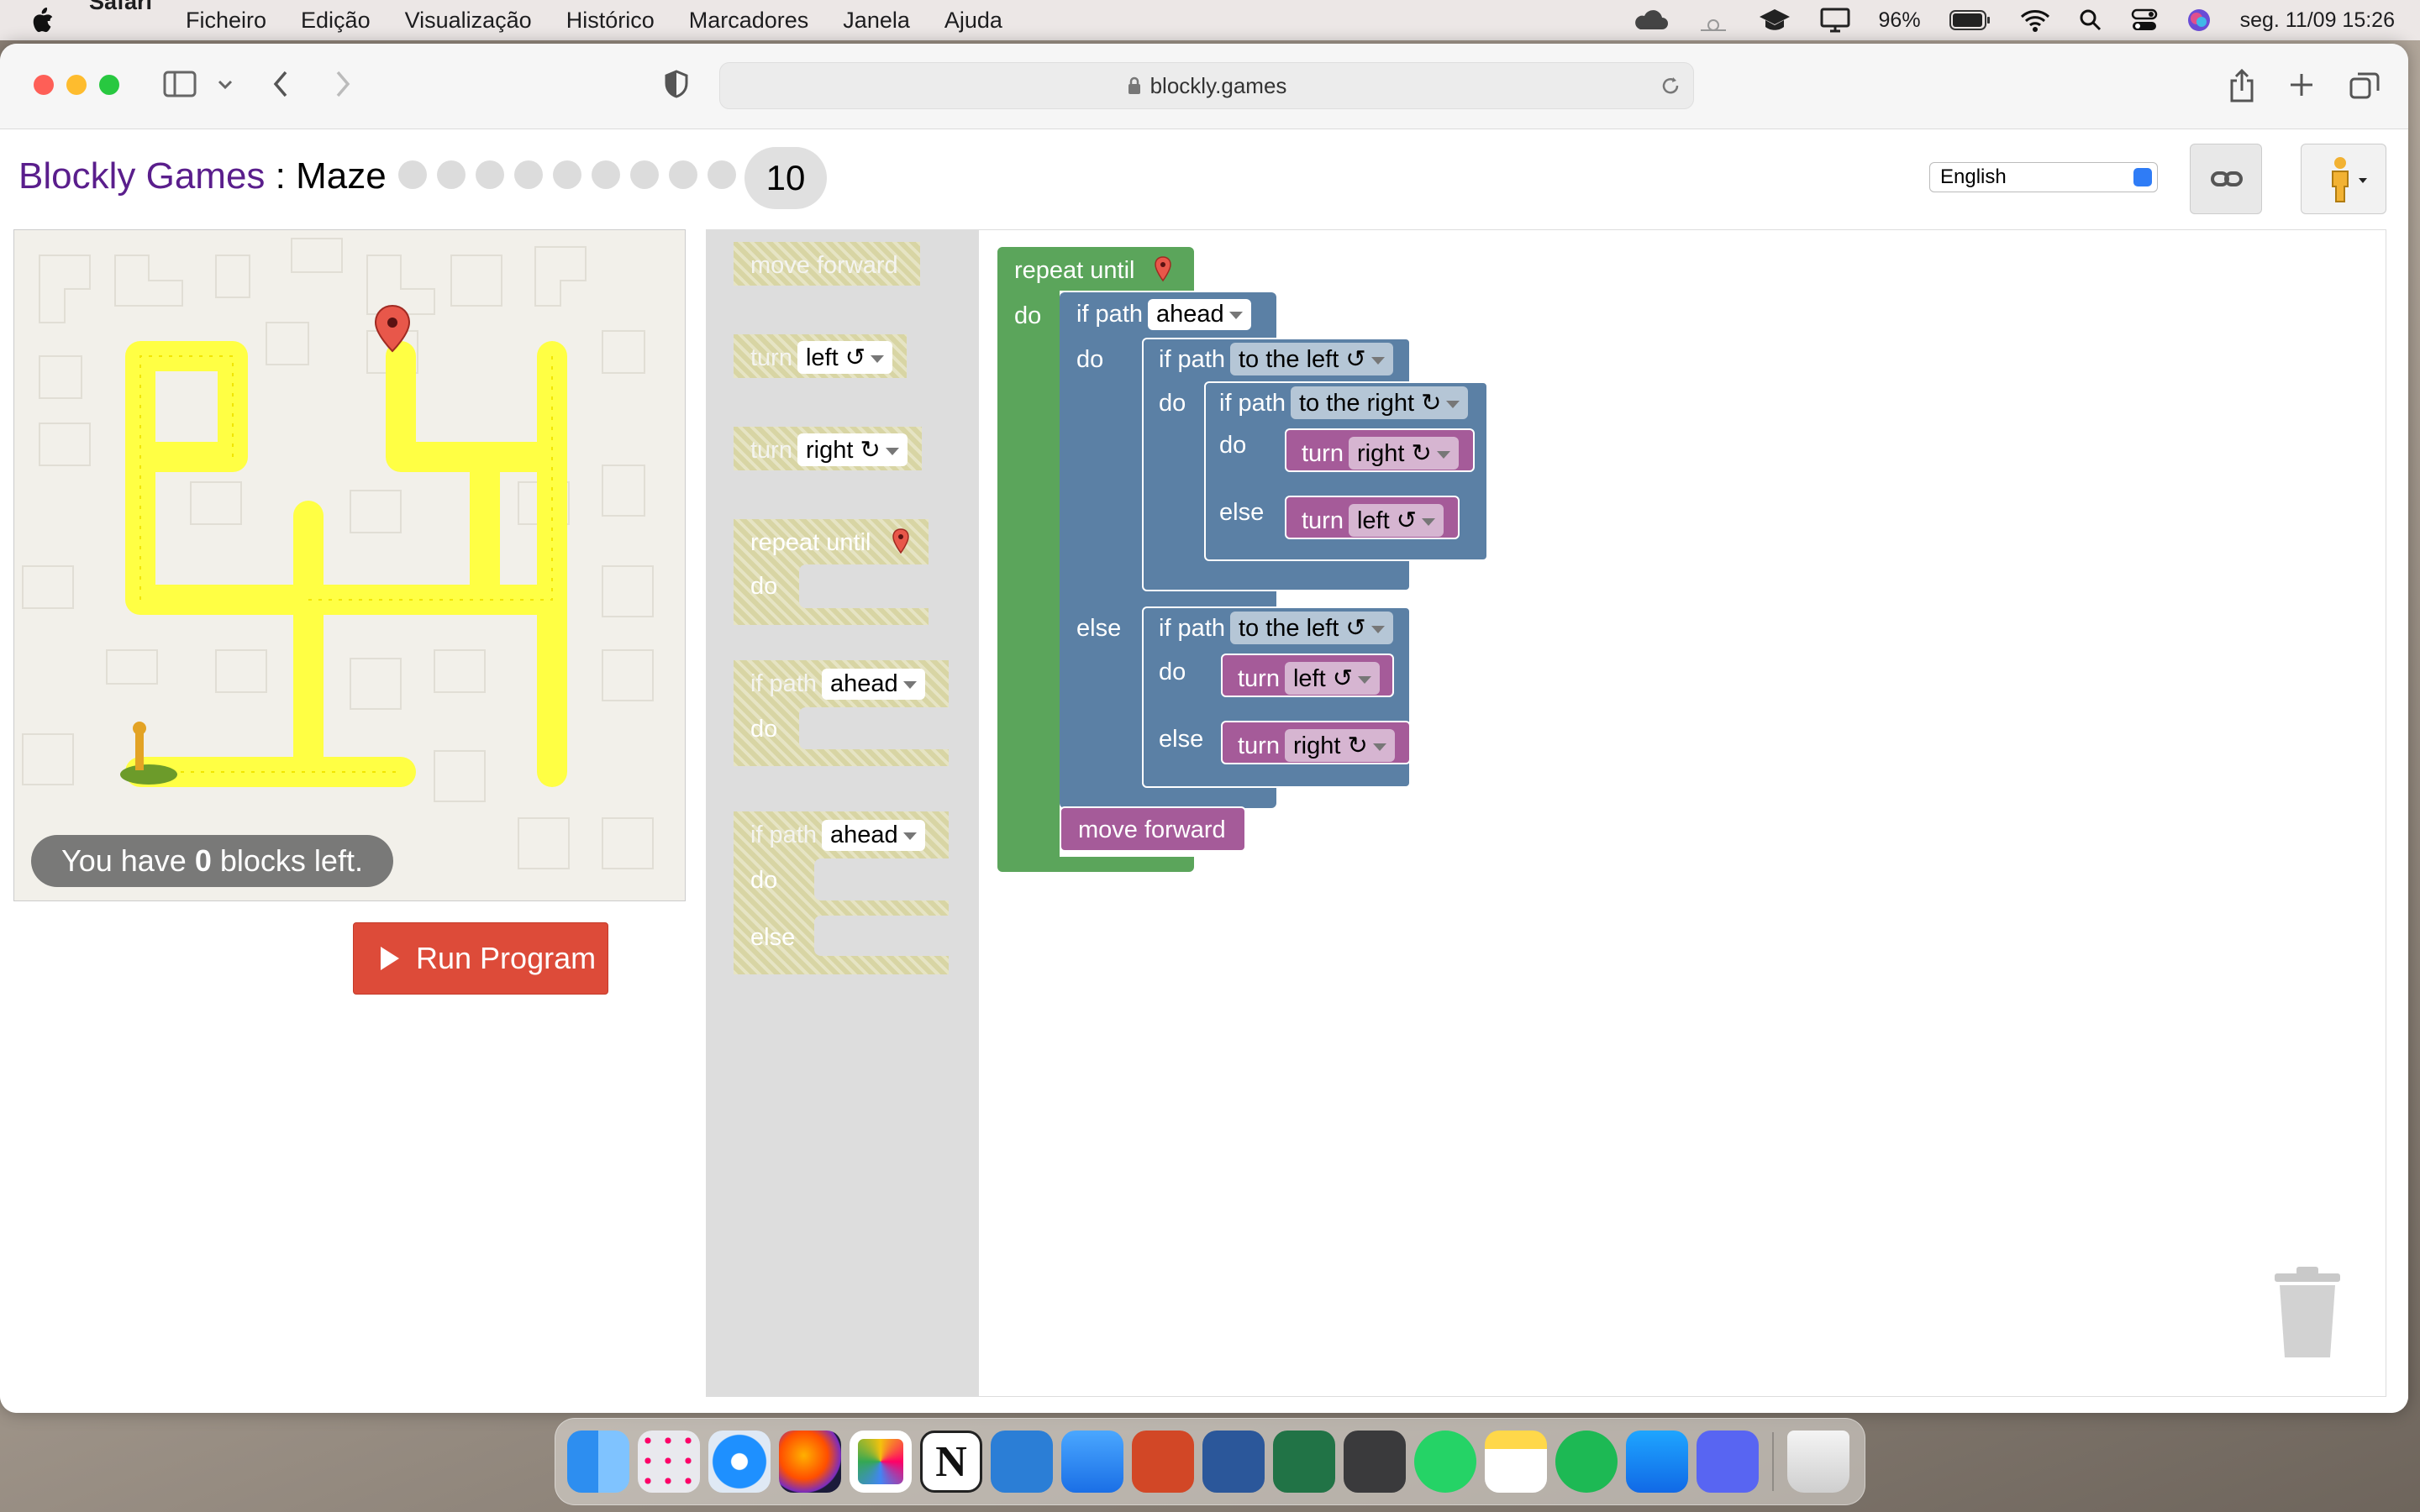  What do you see at coordinates (1233, 445) in the screenshot?
I see `block-label: do` at bounding box center [1233, 445].